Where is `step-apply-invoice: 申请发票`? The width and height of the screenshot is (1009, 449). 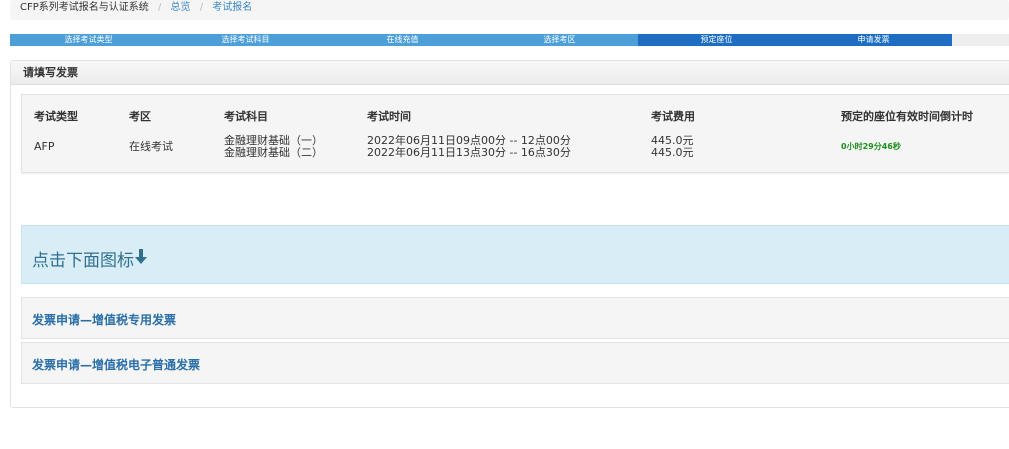 step-apply-invoice: 申请发票 is located at coordinates (873, 40).